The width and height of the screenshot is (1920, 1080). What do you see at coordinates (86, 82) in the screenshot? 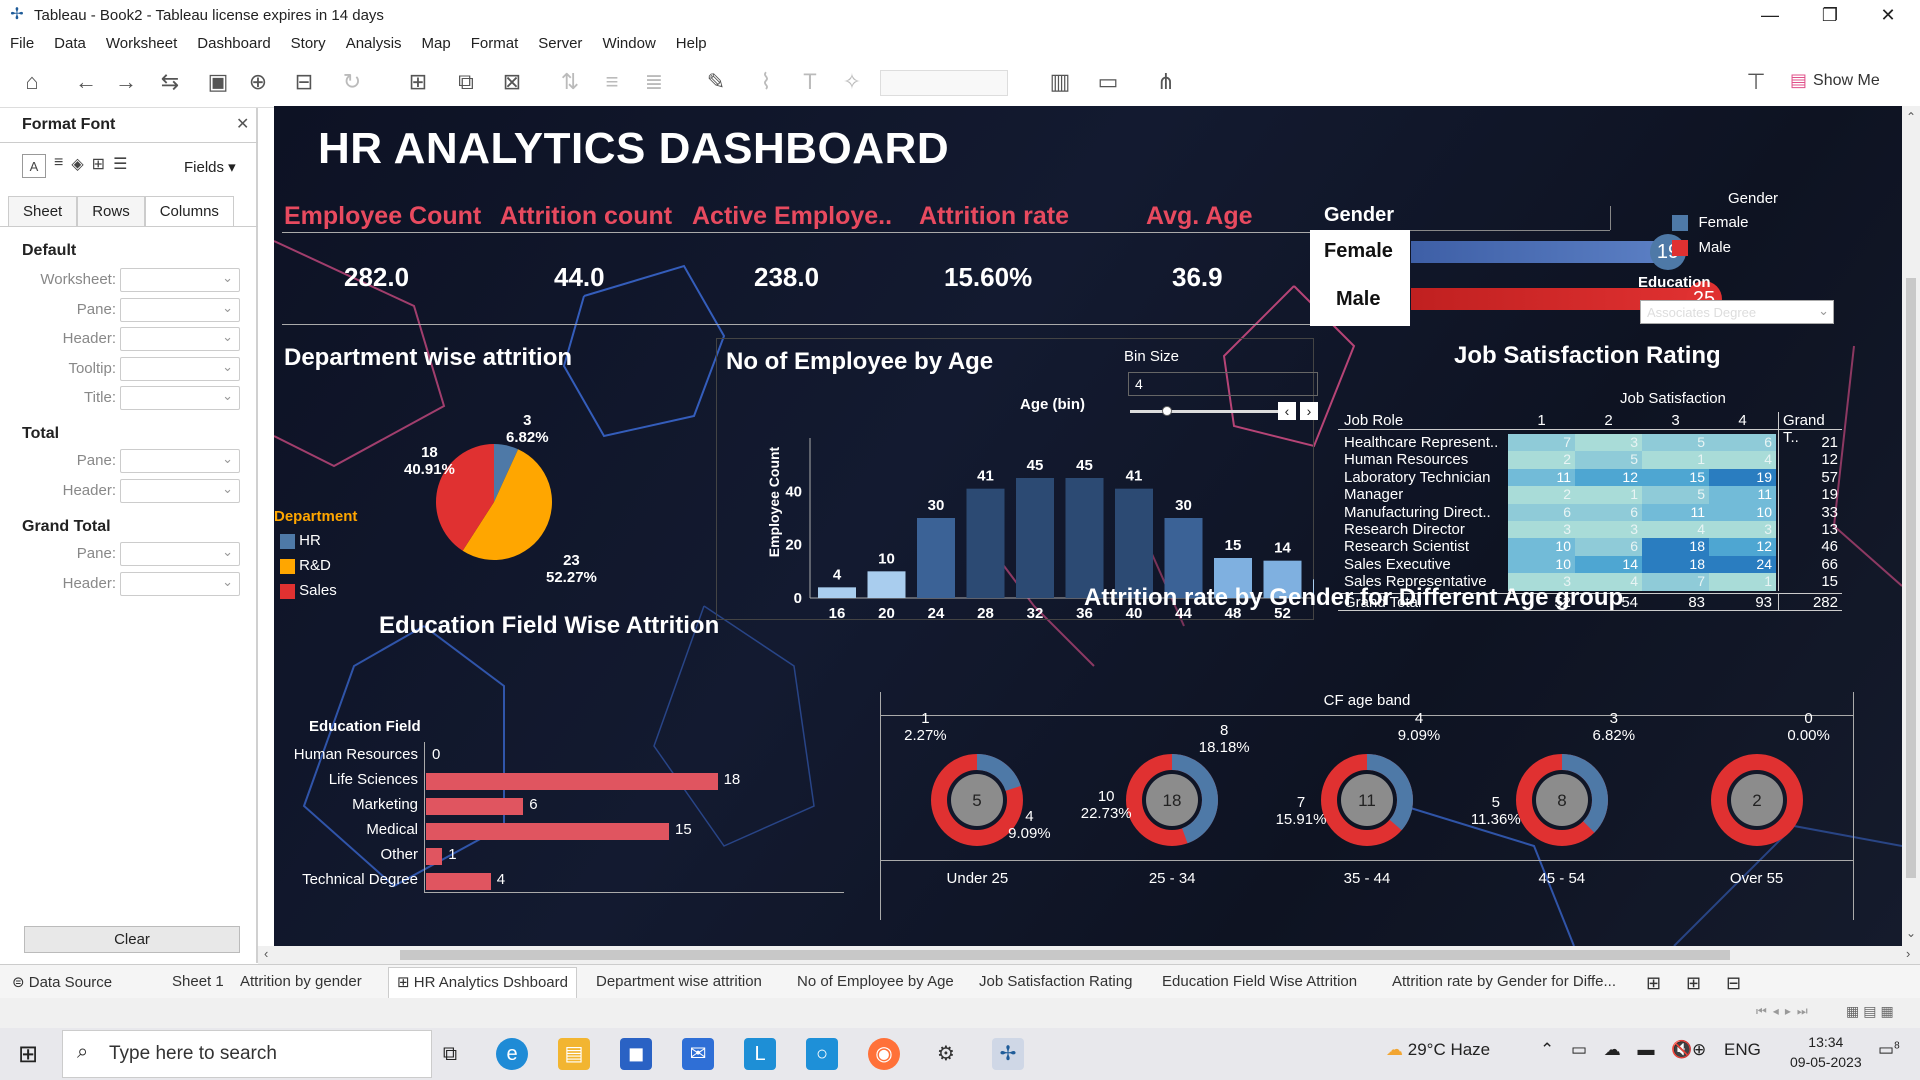
I see `undo-icon: ←` at bounding box center [86, 82].